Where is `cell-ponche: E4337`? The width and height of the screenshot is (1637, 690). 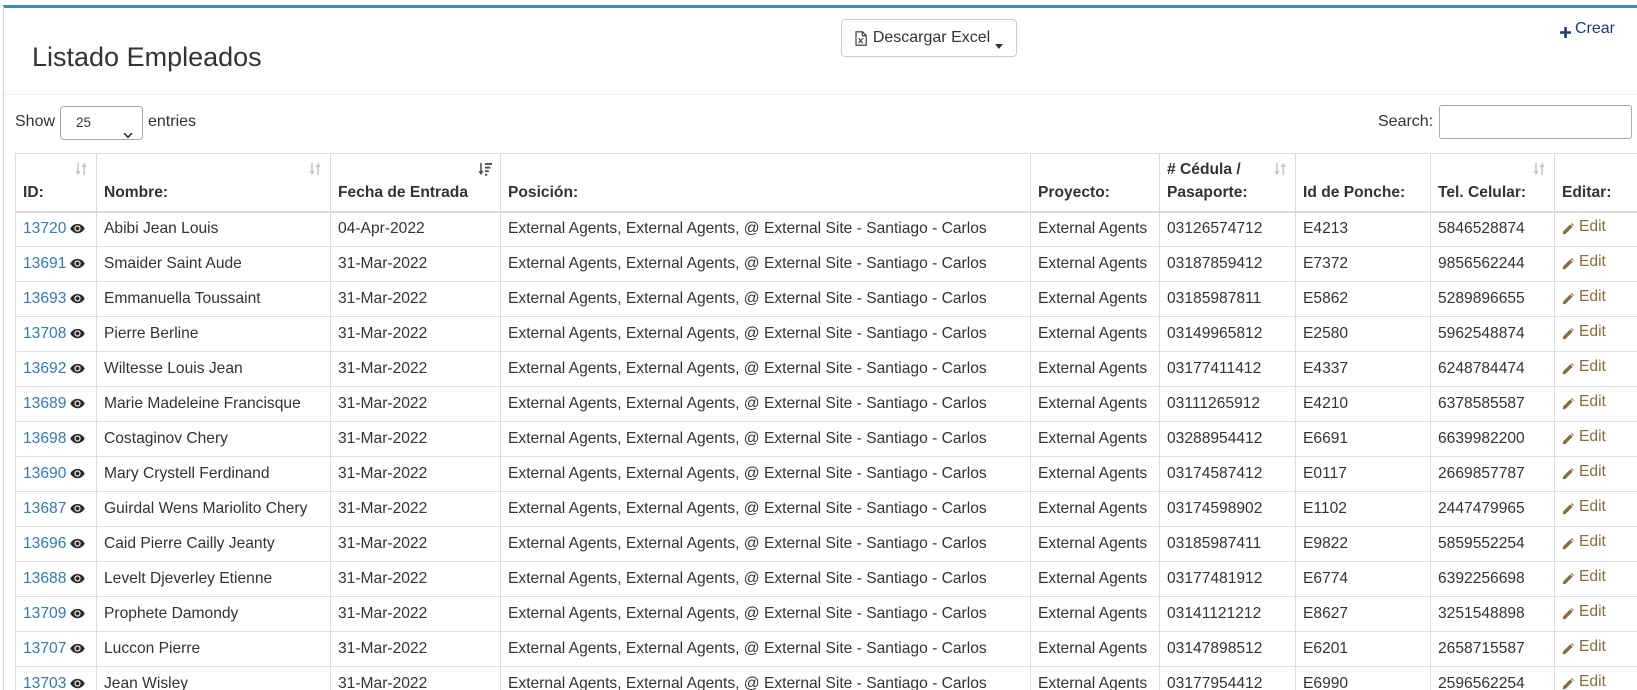 cell-ponche: E4337 is located at coordinates (1363, 369).